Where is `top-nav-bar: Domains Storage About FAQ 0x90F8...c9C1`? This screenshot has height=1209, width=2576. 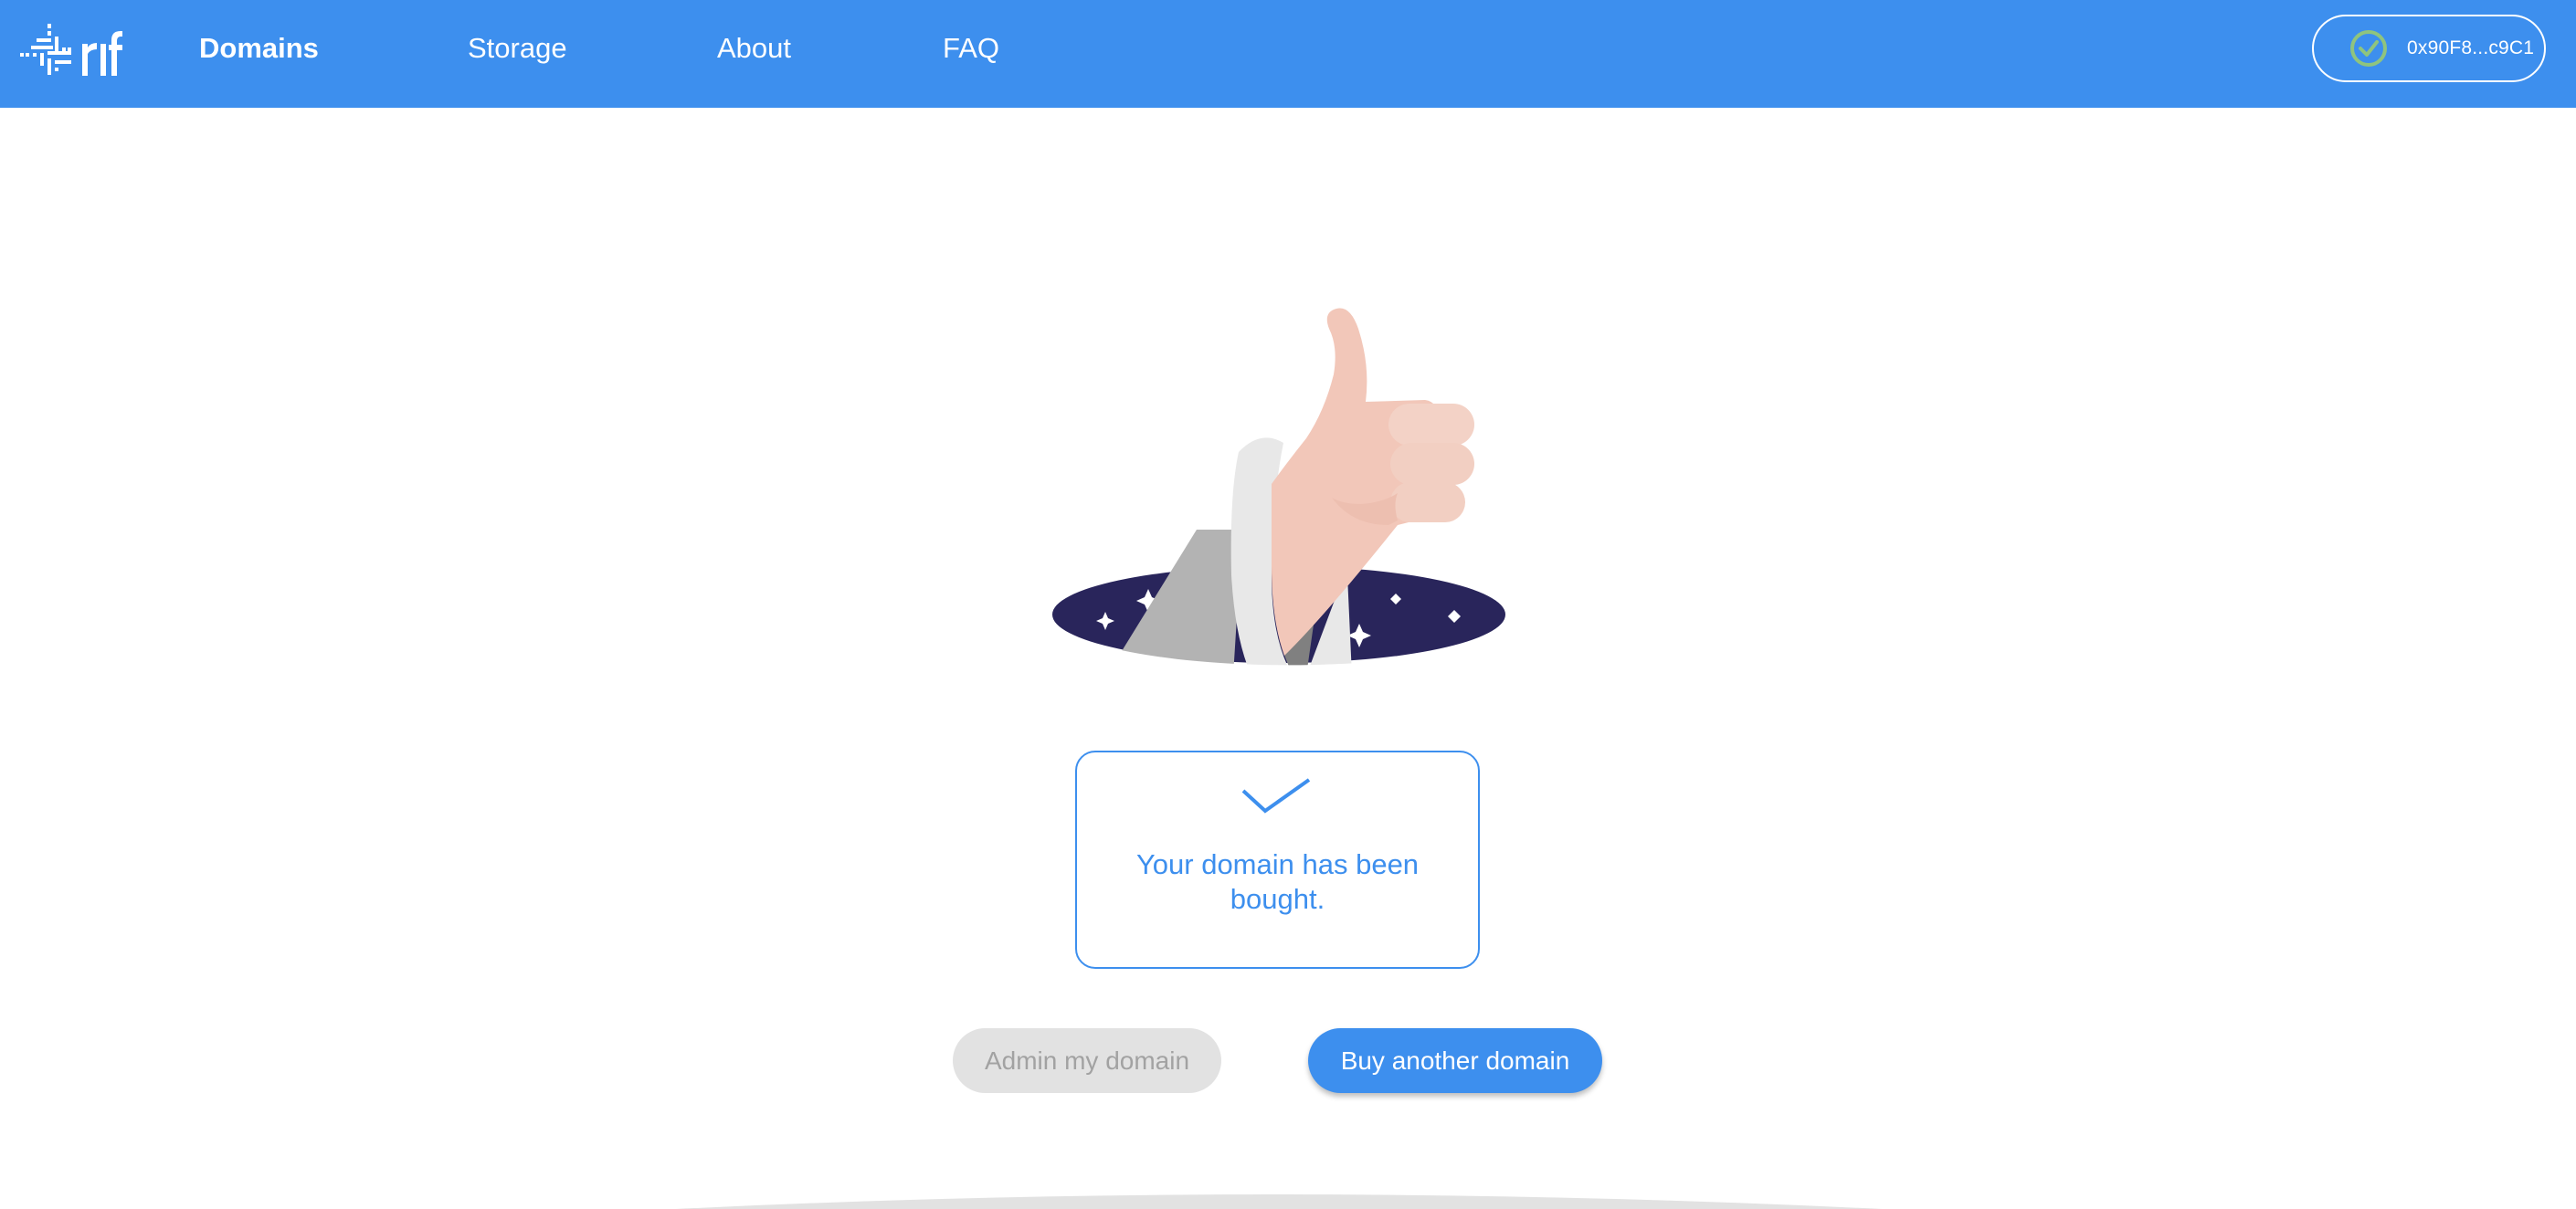 top-nav-bar: Domains Storage About FAQ 0x90F8...c9C1 is located at coordinates (1288, 54).